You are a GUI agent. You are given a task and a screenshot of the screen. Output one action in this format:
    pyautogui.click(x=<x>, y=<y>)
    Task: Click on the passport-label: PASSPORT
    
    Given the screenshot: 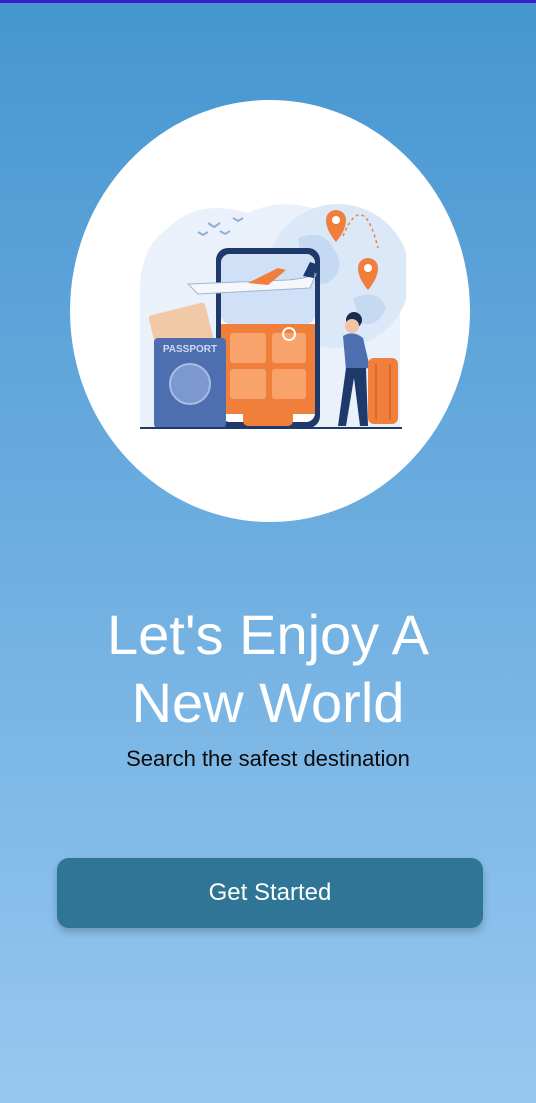 What is the action you would take?
    pyautogui.click(x=190, y=349)
    